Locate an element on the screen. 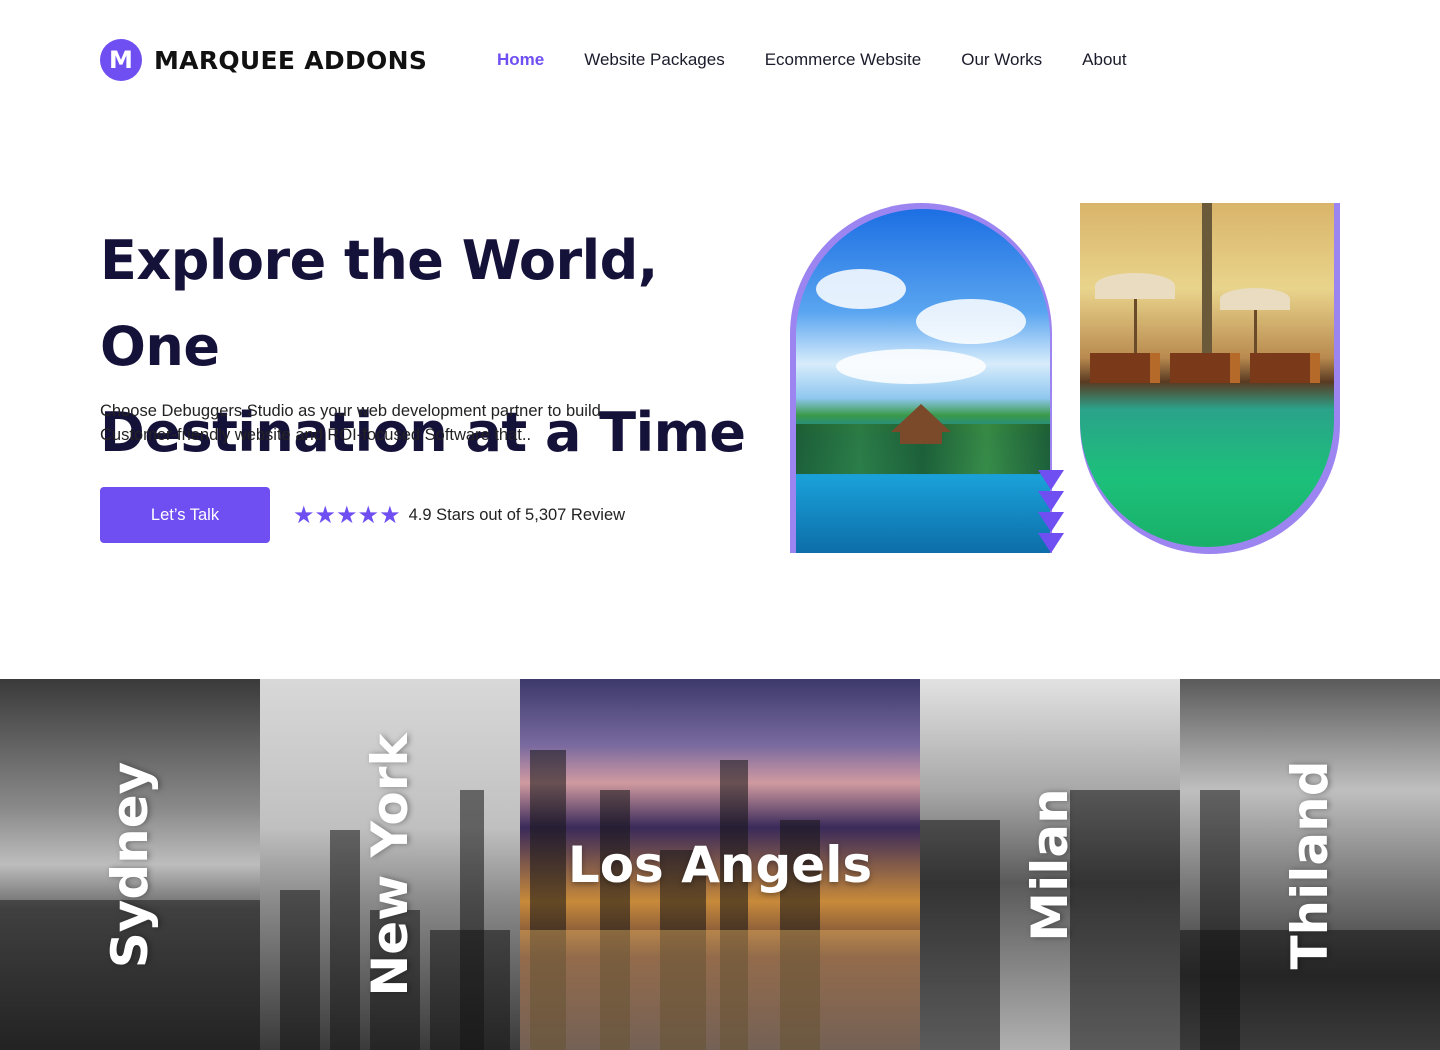  destination-card-los-angeles: Los Angels is located at coordinates (720, 864).